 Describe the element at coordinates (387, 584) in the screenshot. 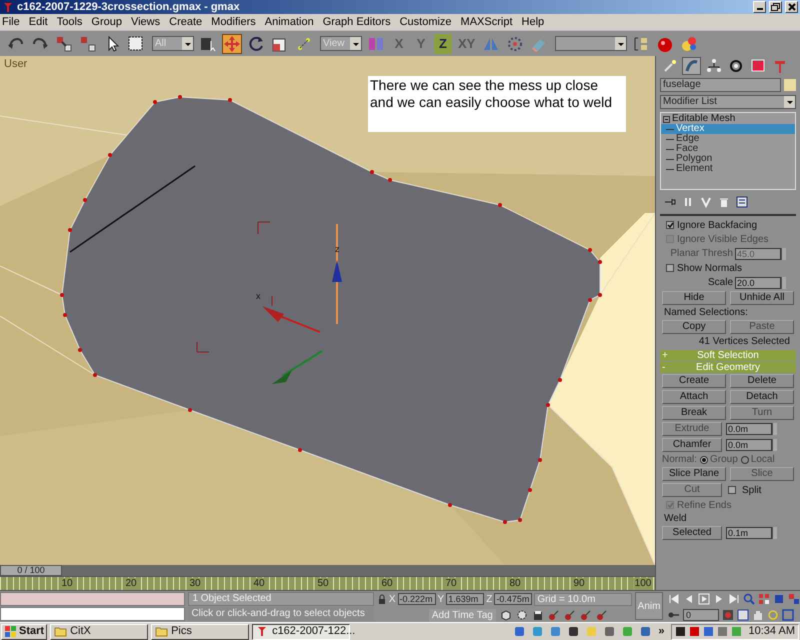

I see `ruler-label: 60` at that location.